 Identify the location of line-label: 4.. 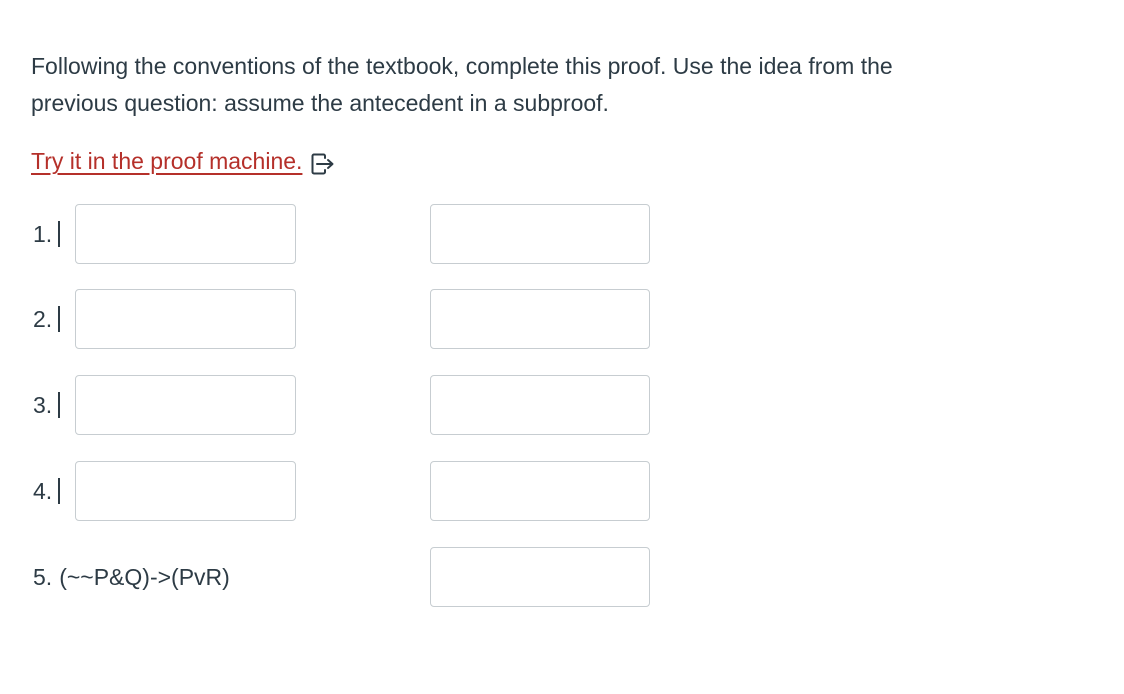
(47, 491).